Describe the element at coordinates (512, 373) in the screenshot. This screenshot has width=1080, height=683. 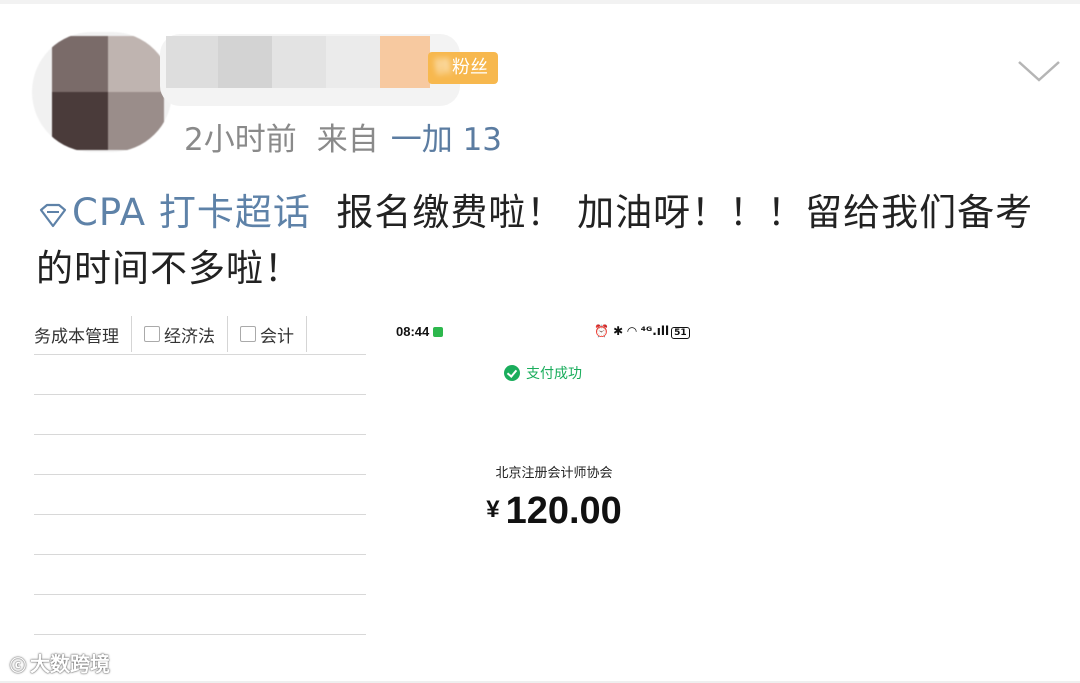
I see `check-circle-icon` at that location.